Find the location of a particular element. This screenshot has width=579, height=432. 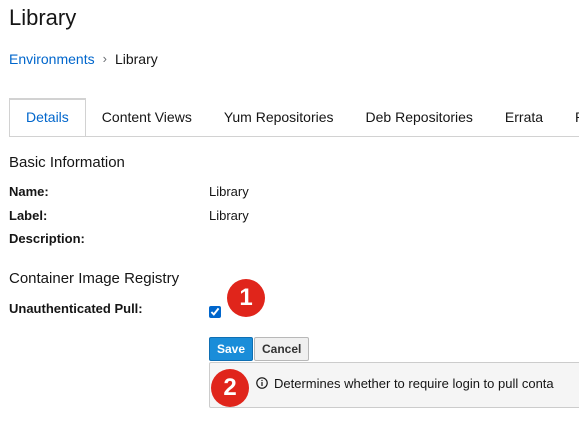

annotation-badge-2: 2 is located at coordinates (230, 388).